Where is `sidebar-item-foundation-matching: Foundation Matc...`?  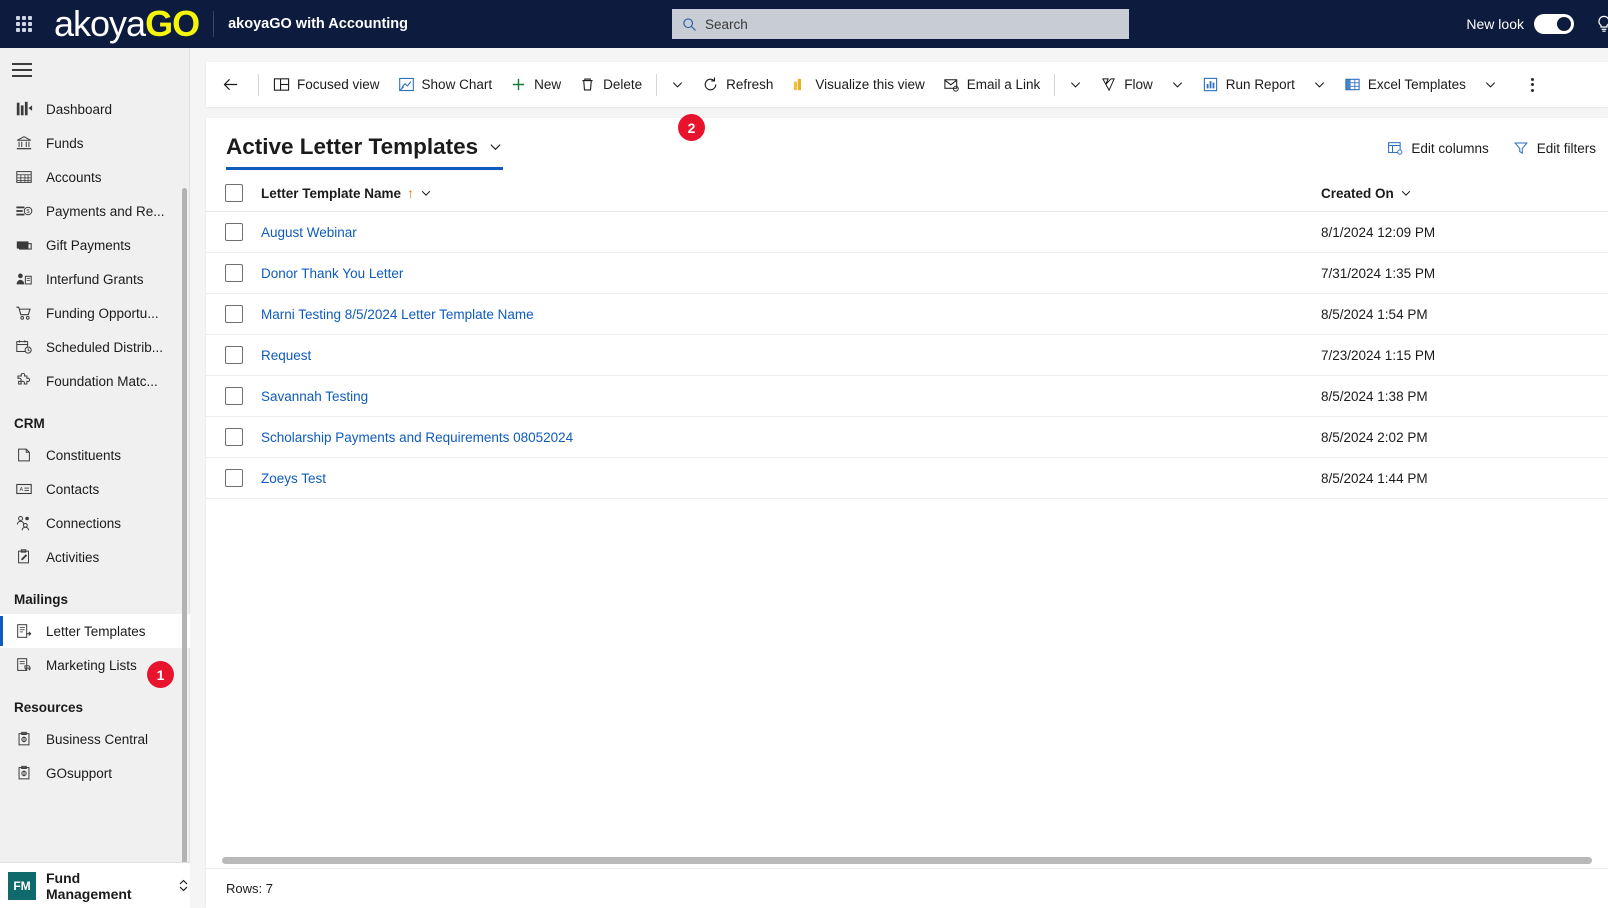
sidebar-item-foundation-matching: Foundation Matc... is located at coordinates (95, 381).